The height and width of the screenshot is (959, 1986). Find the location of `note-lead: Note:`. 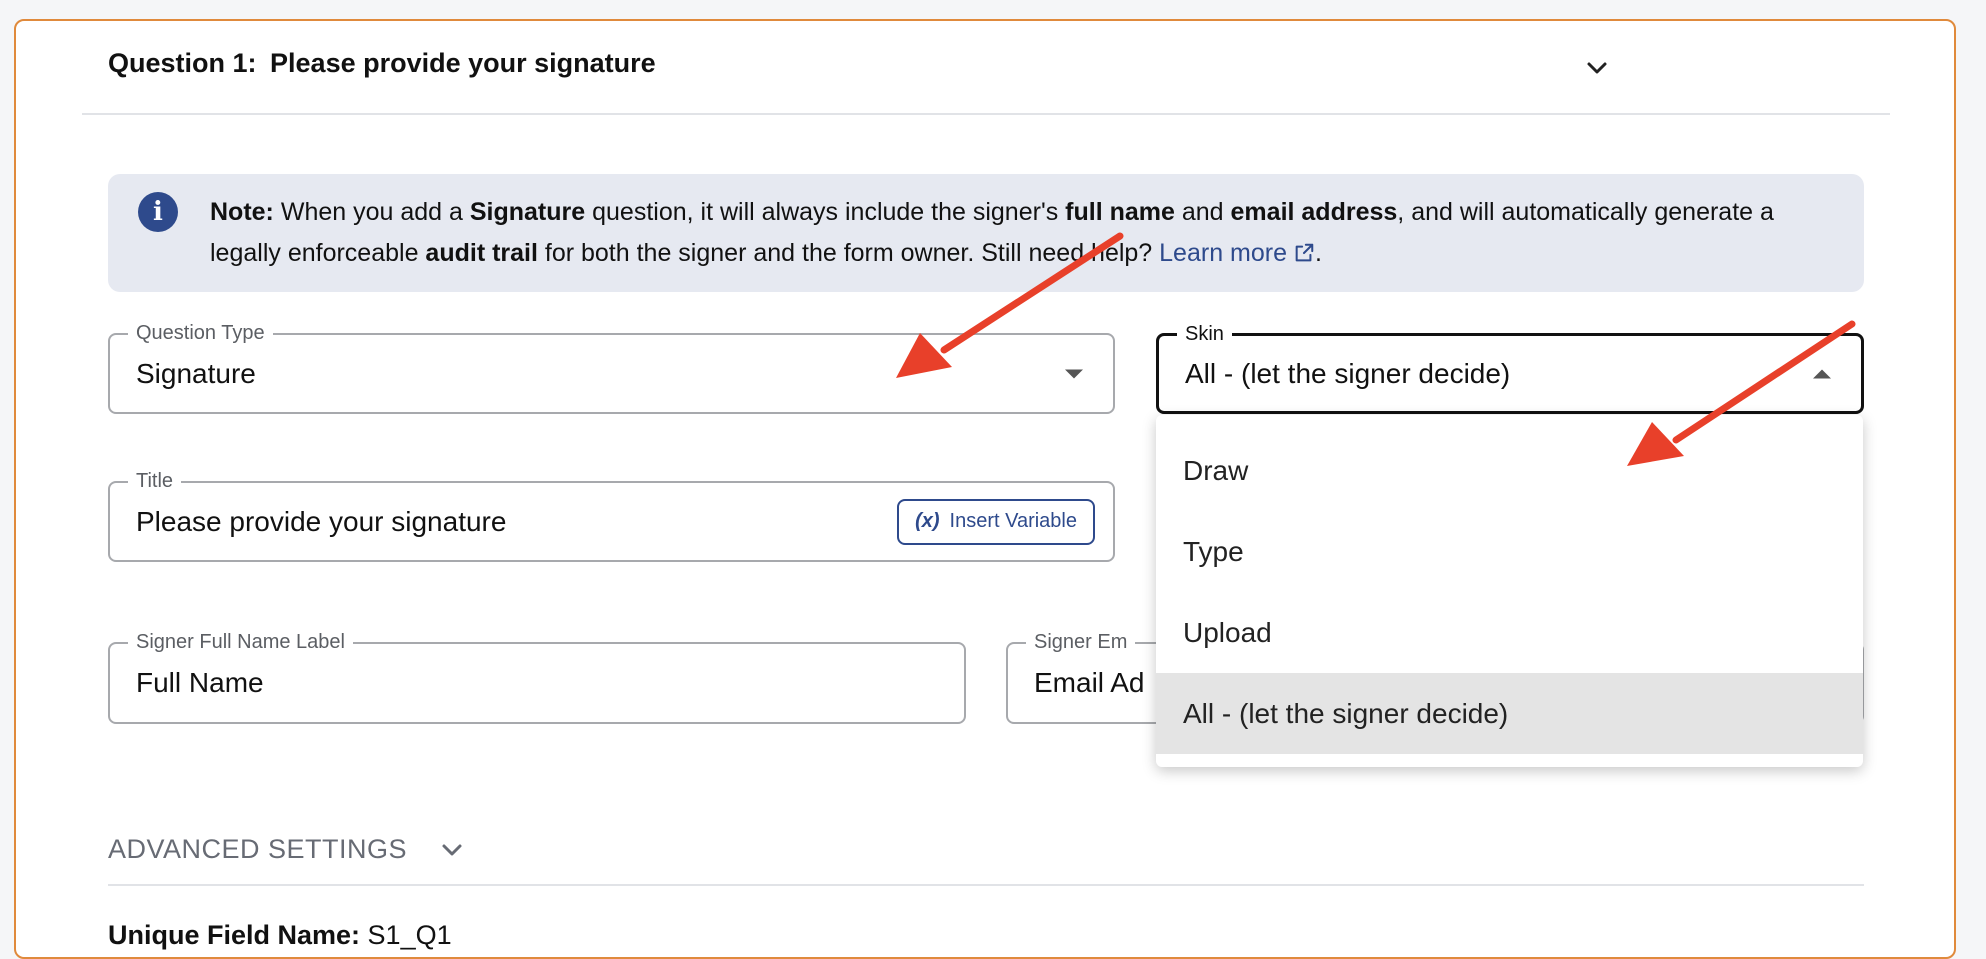

note-lead: Note: is located at coordinates (242, 212).